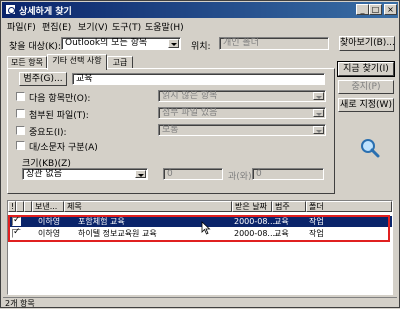 The height and width of the screenshot is (309, 400). Describe the element at coordinates (362, 9) in the screenshot. I see `minimize-button: _` at that location.